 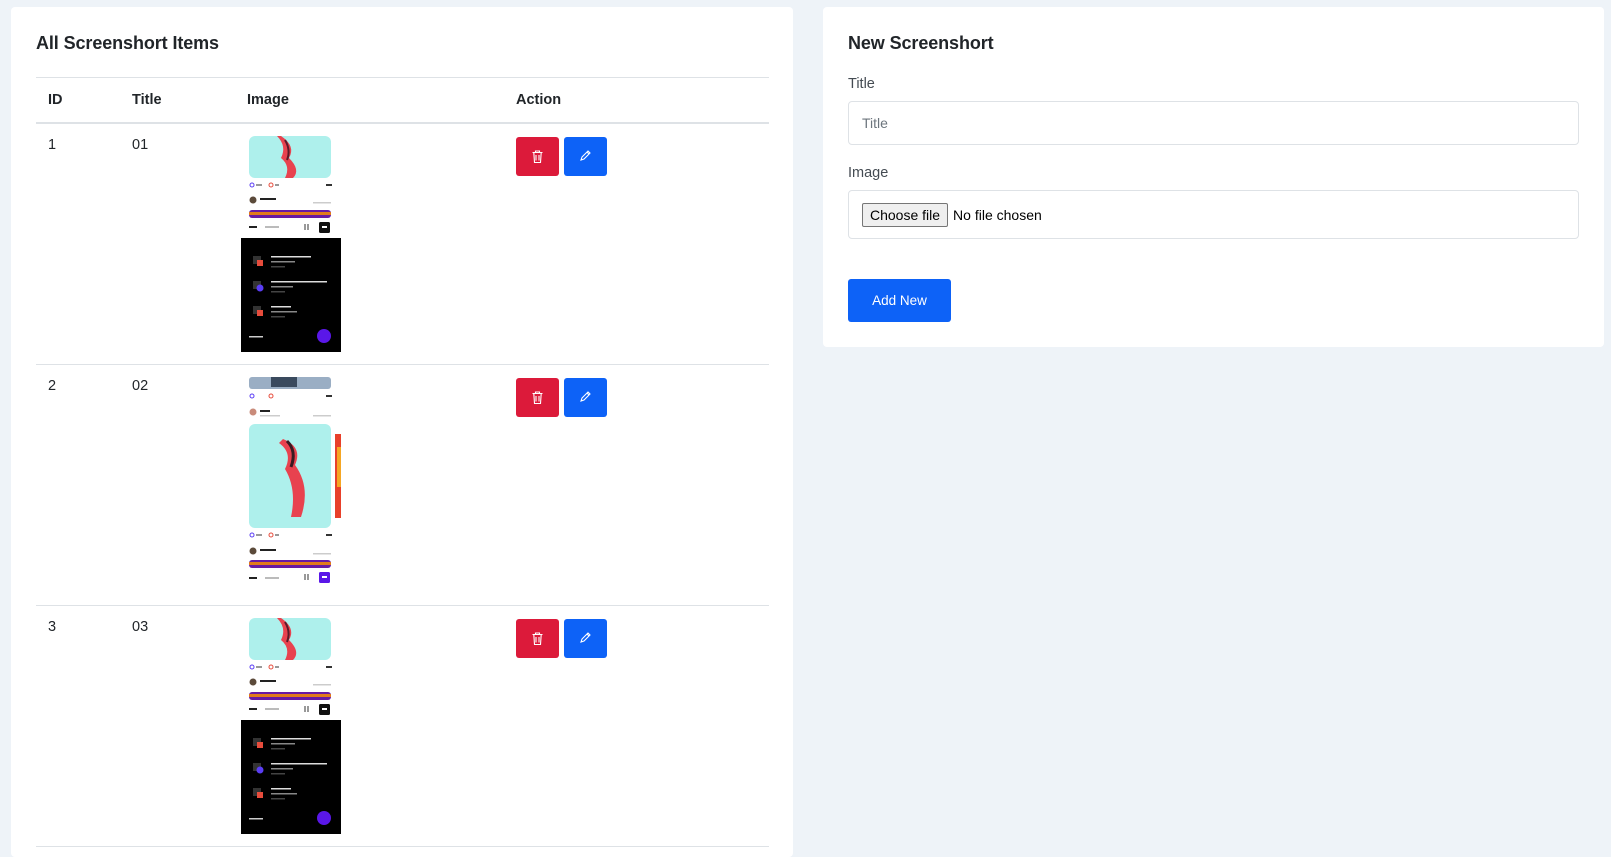 What do you see at coordinates (997, 214) in the screenshot?
I see `file-status: No file chosen` at bounding box center [997, 214].